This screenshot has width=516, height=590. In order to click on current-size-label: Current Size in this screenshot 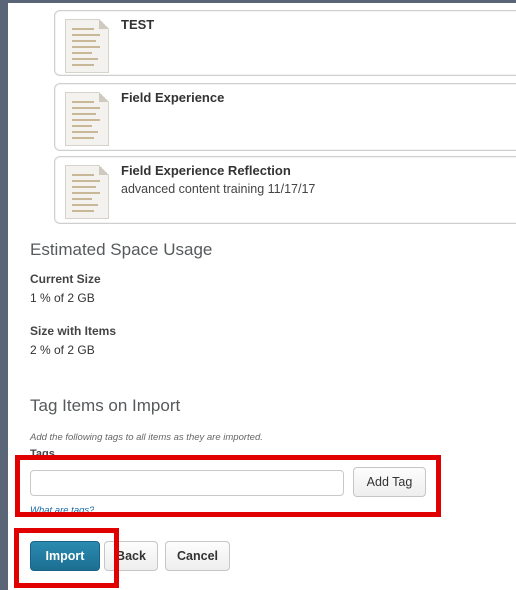, I will do `click(65, 279)`.